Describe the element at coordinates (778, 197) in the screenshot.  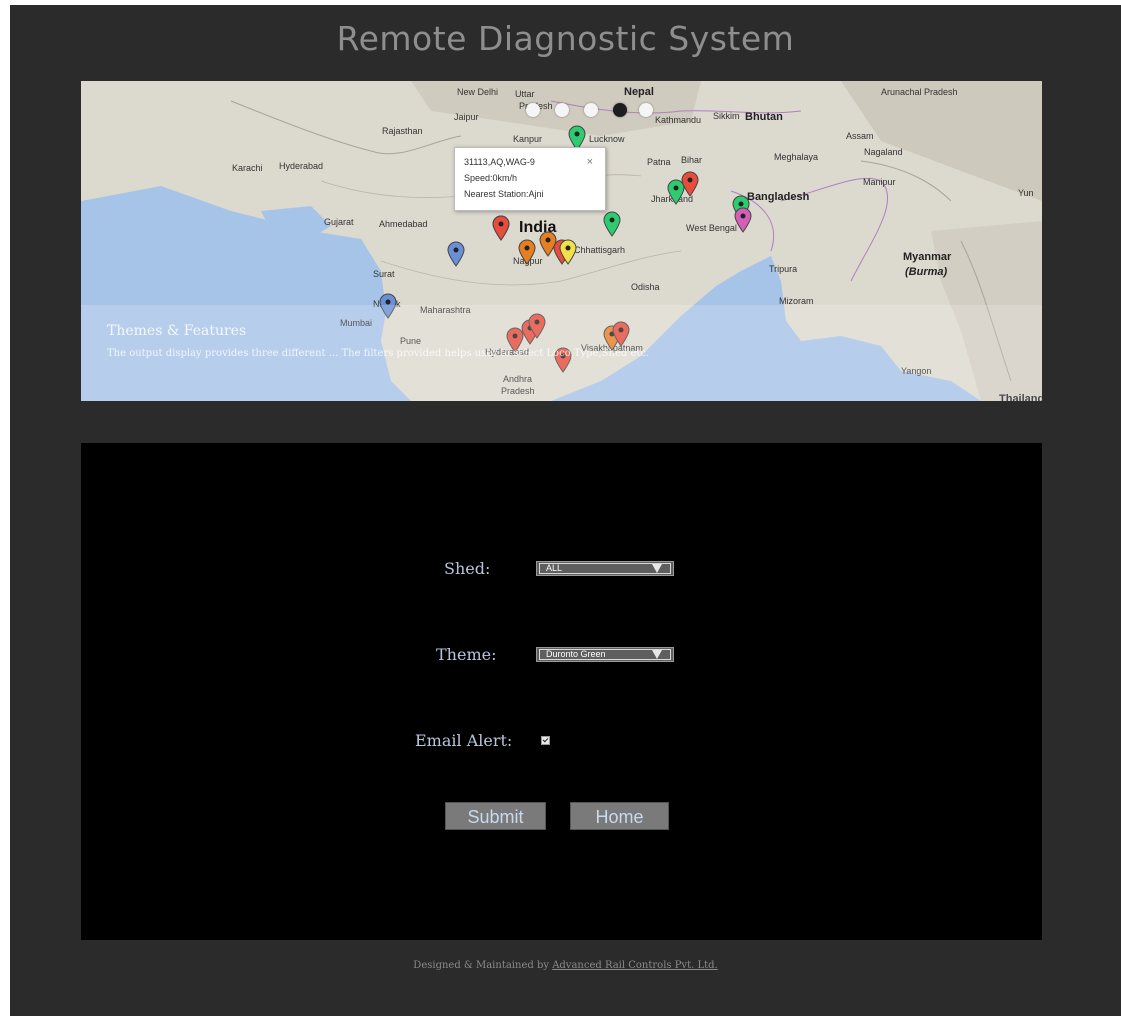
I see `map-label: Bangladesh` at that location.